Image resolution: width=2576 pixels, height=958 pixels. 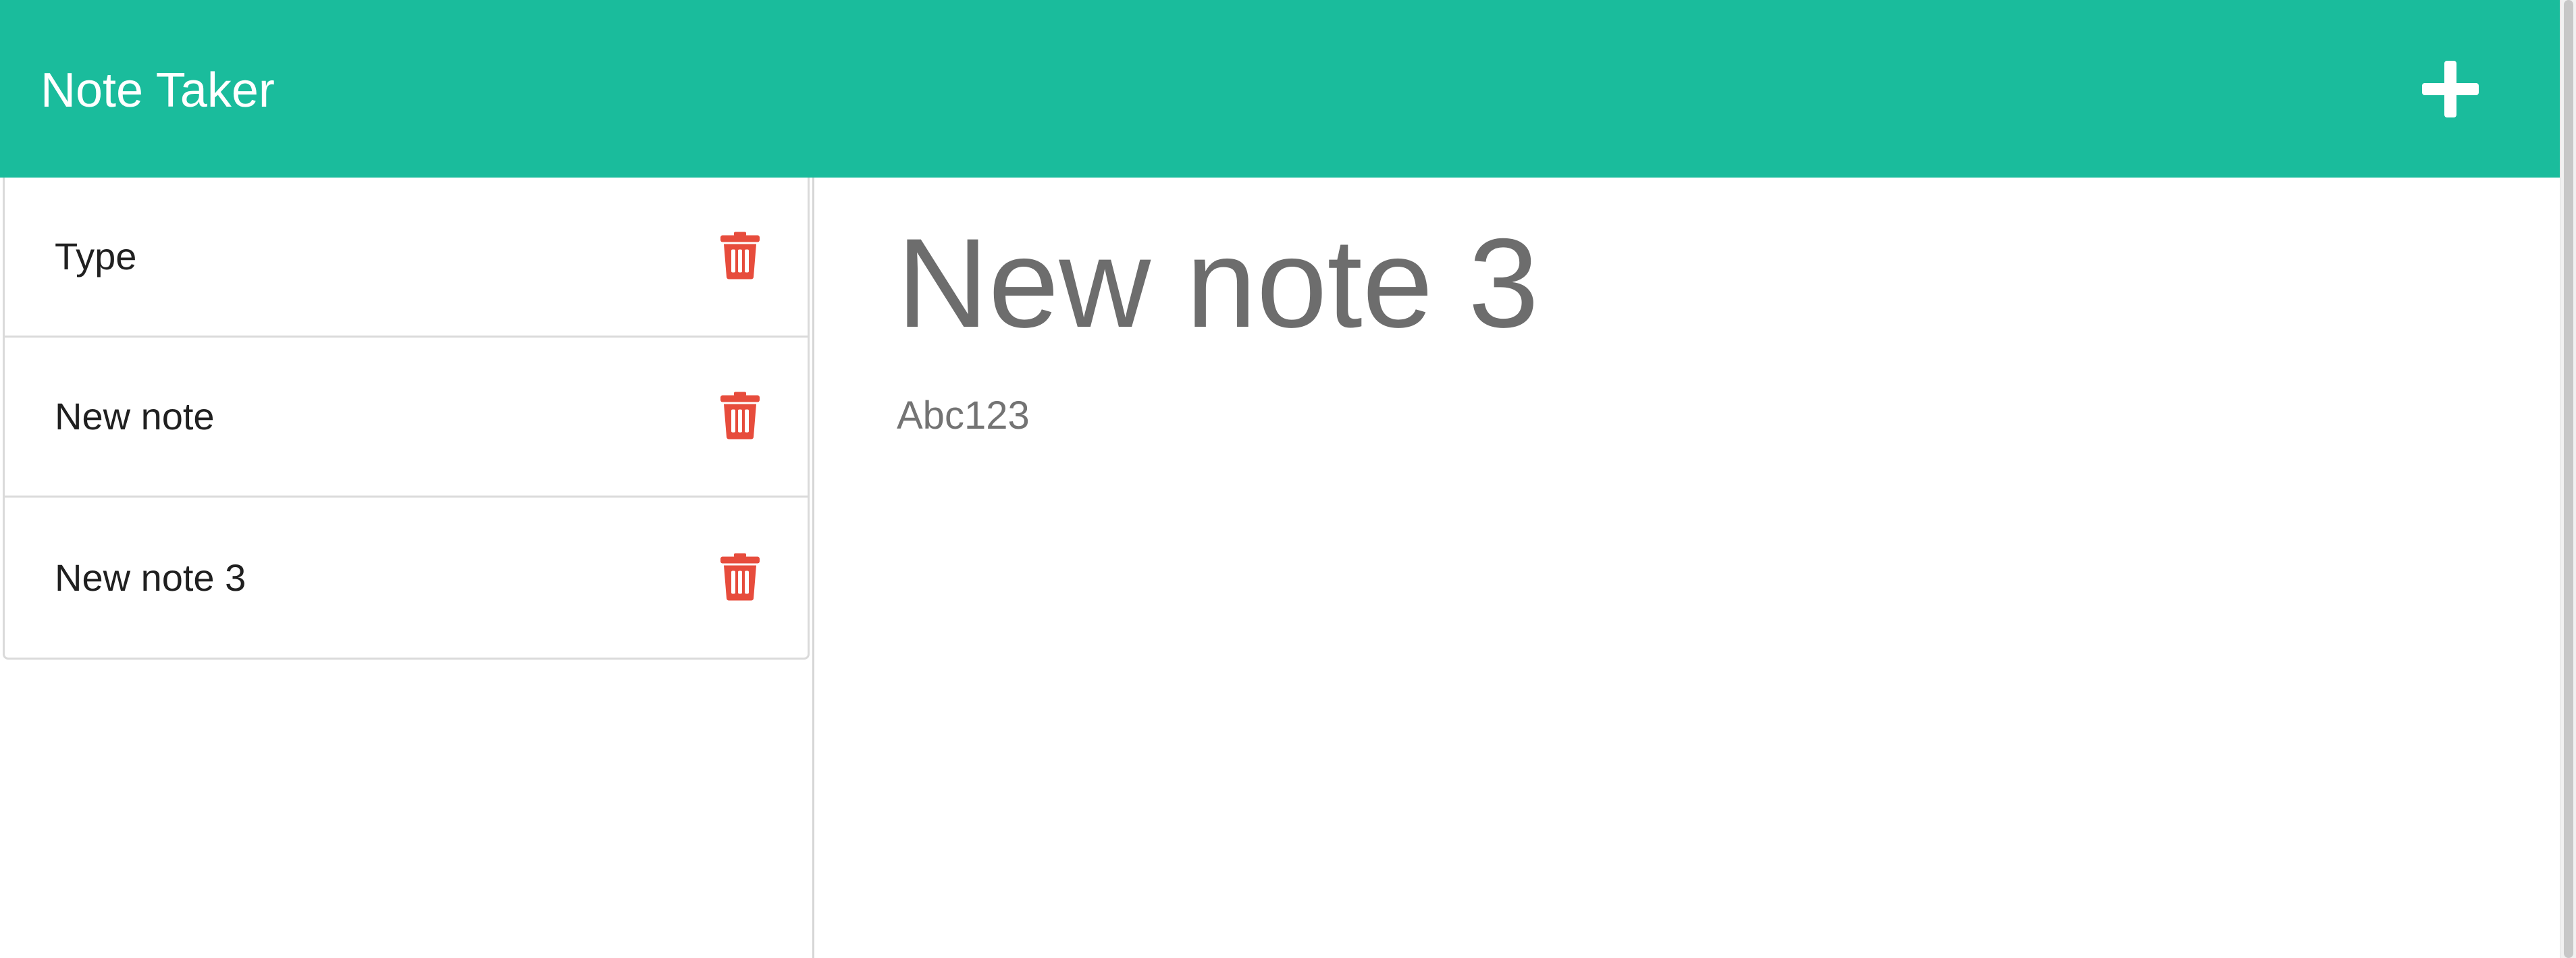 What do you see at coordinates (135, 416) in the screenshot?
I see `note-title: New note` at bounding box center [135, 416].